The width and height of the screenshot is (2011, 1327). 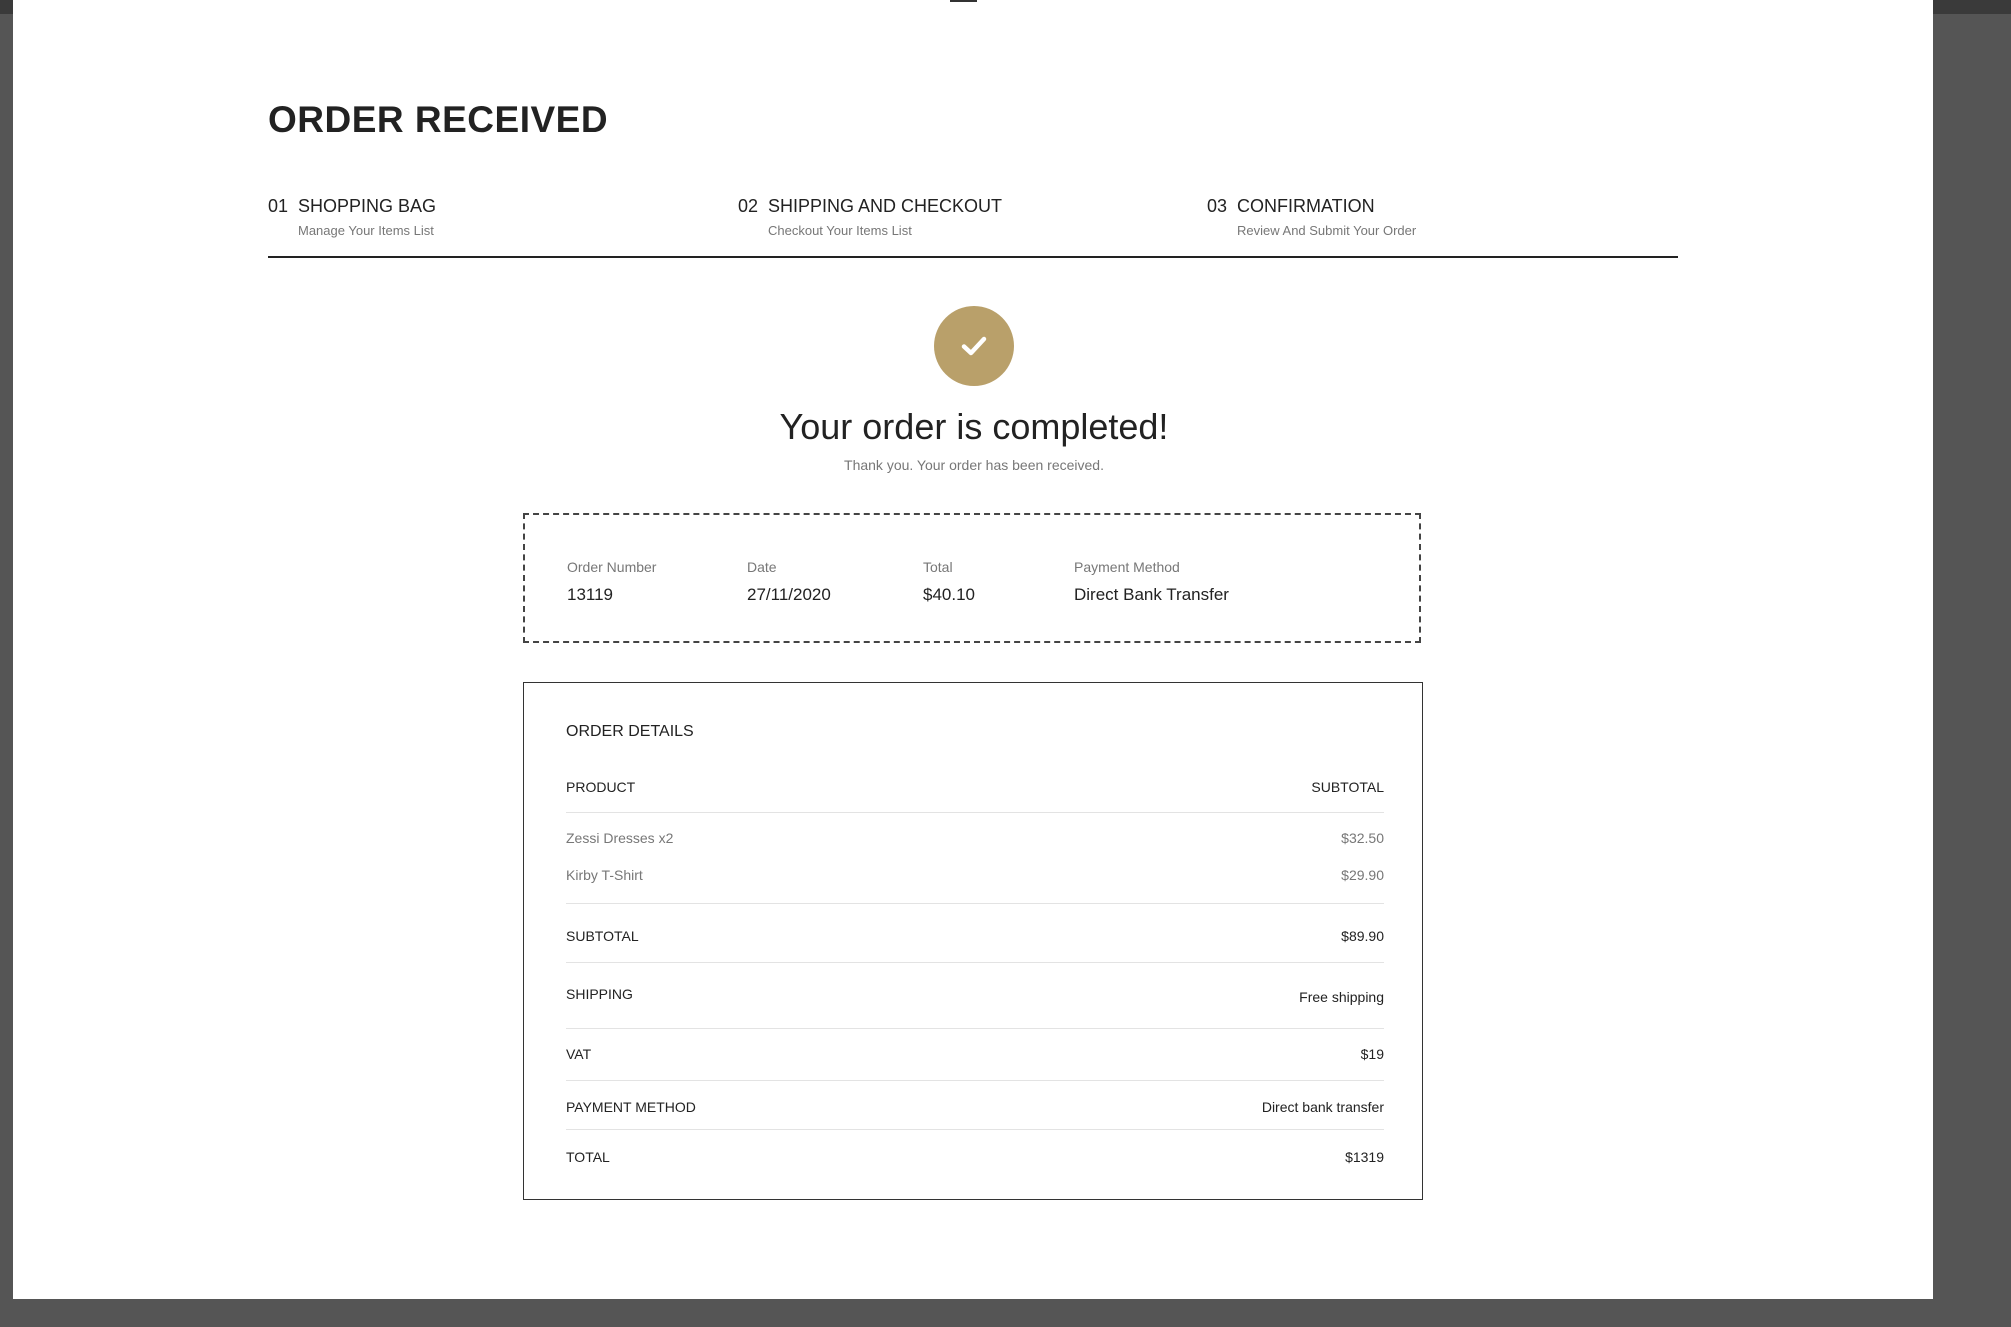 I want to click on step-subtitle: Checkout Your Items List, so click(x=840, y=230).